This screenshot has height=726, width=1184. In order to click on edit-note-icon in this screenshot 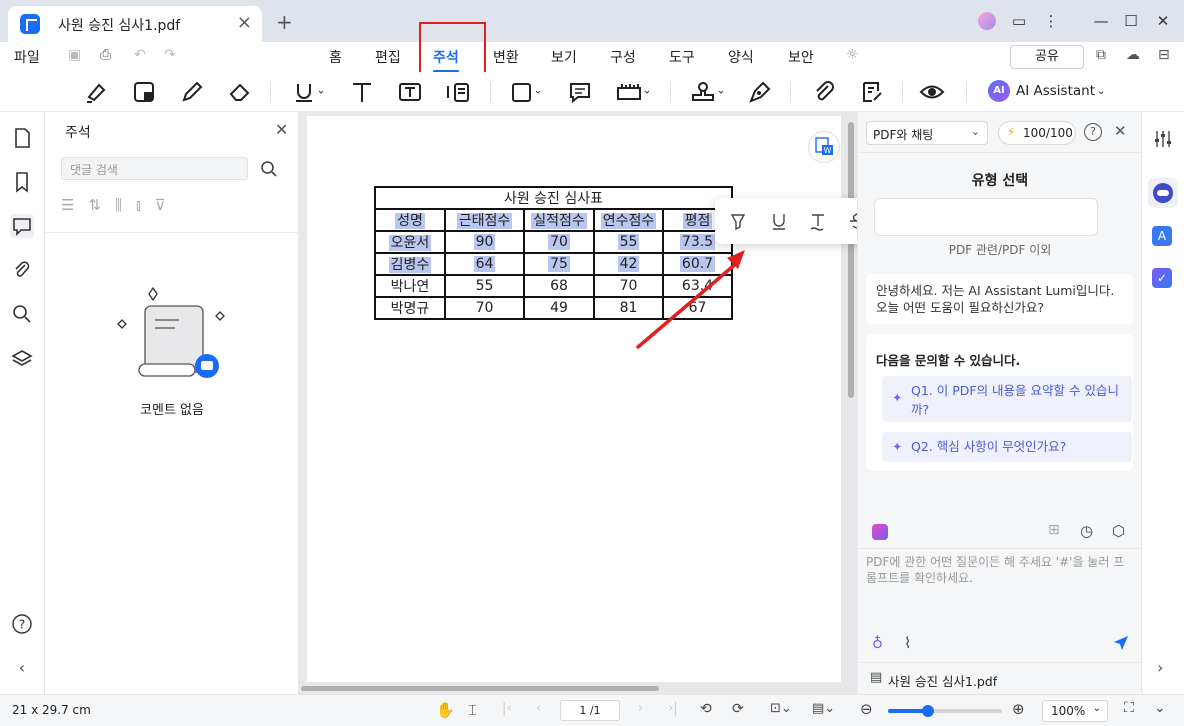, I will do `click(872, 92)`.